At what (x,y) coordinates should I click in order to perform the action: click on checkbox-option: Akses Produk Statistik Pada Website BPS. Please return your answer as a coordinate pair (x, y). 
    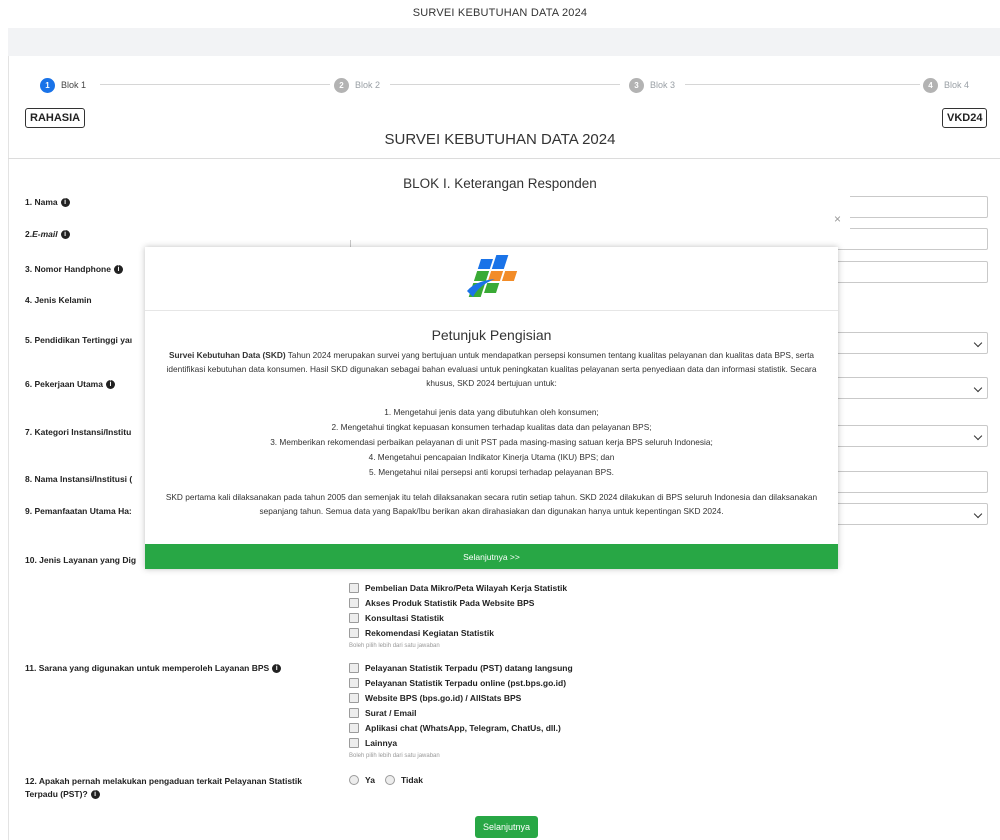
    Looking at the image, I should click on (458, 602).